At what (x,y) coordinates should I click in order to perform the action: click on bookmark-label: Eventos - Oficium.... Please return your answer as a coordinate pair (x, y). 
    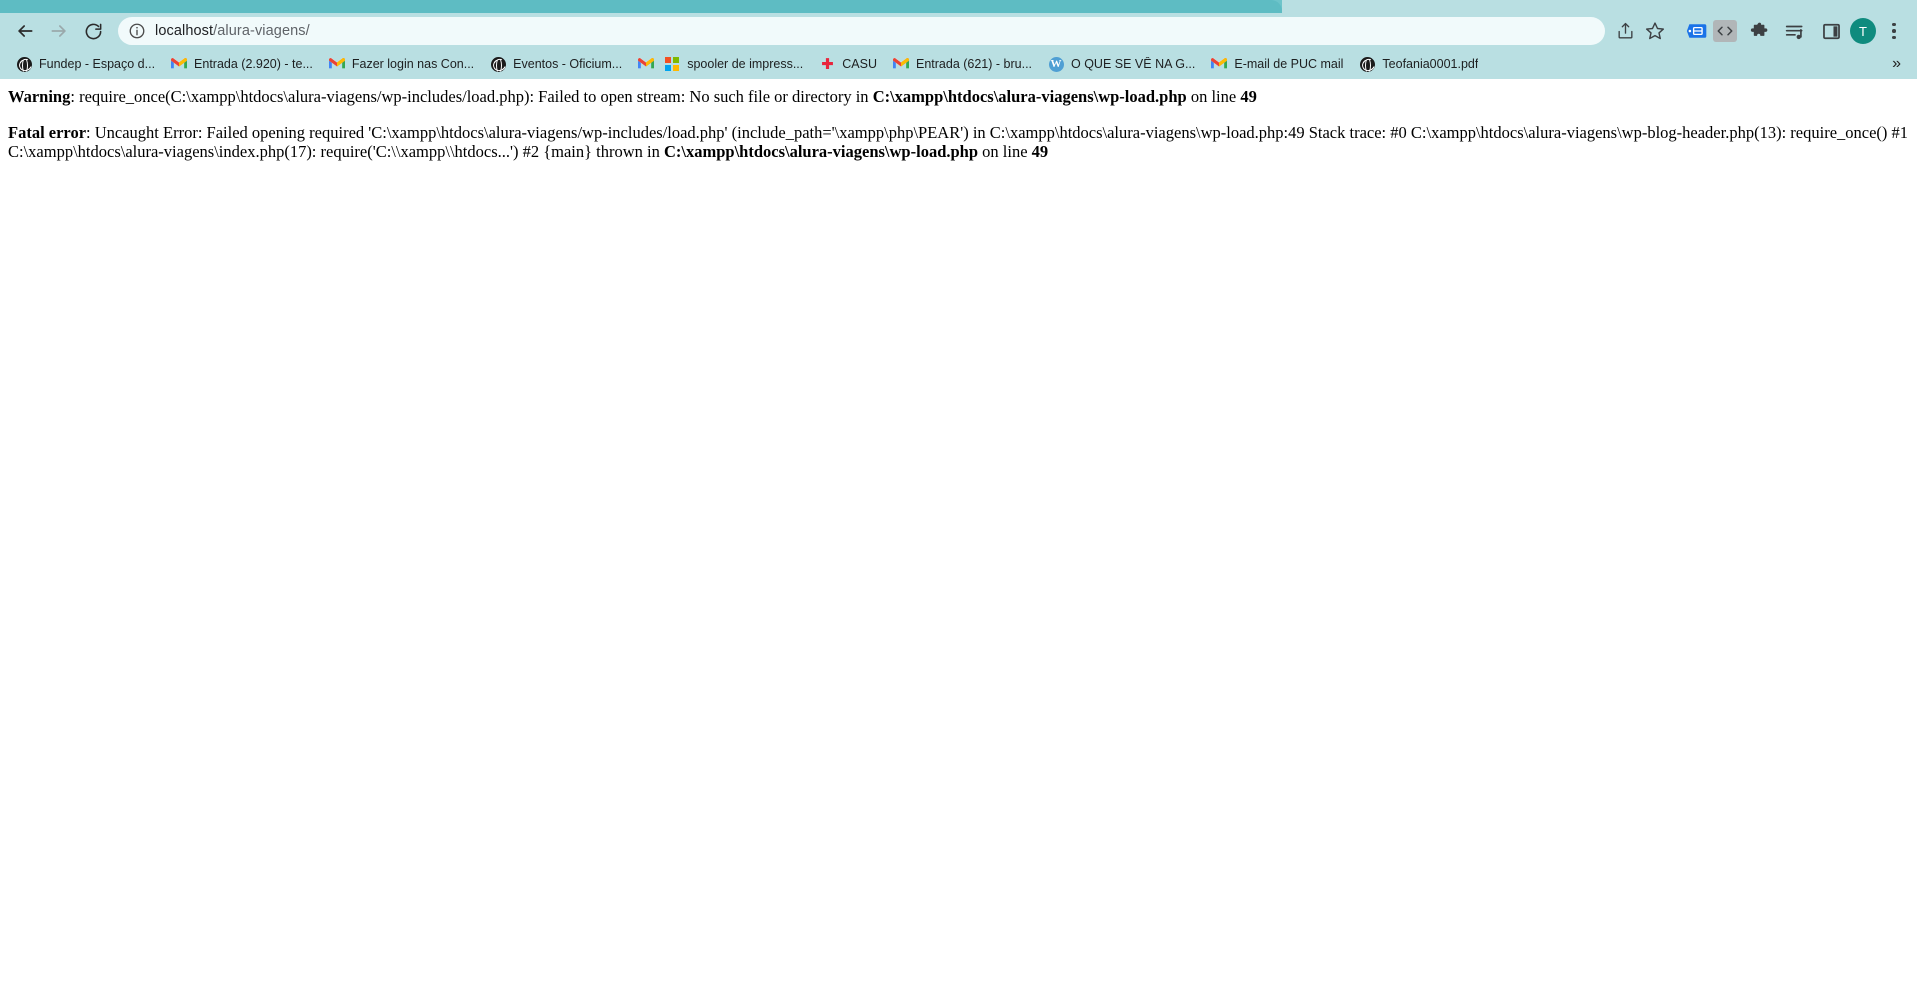
    Looking at the image, I should click on (568, 64).